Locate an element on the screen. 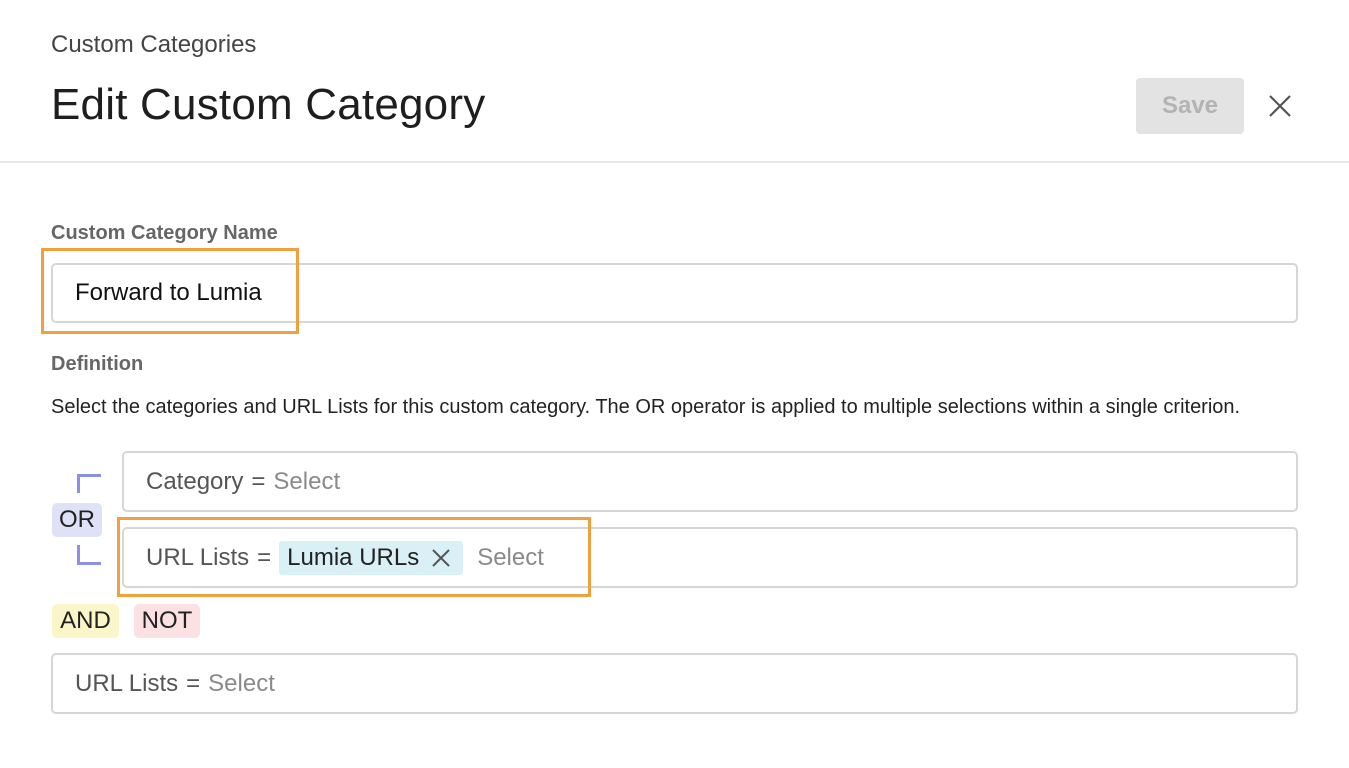 This screenshot has width=1349, height=768. selected-chip: Lumia URLs is located at coordinates (371, 557).